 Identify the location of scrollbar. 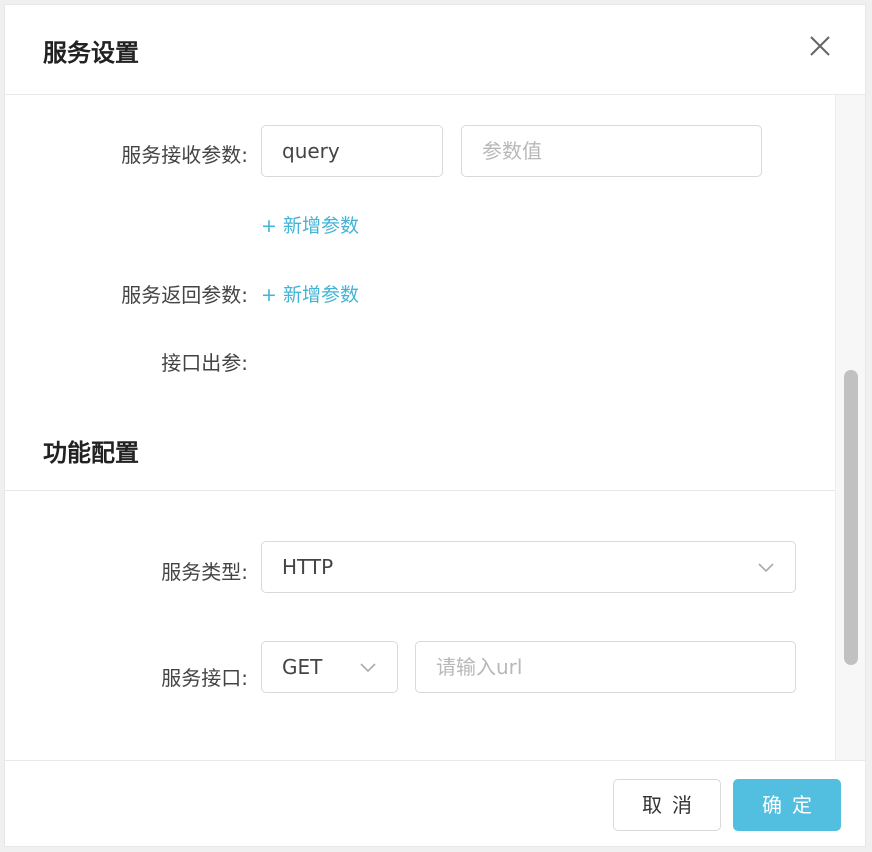
(850, 427).